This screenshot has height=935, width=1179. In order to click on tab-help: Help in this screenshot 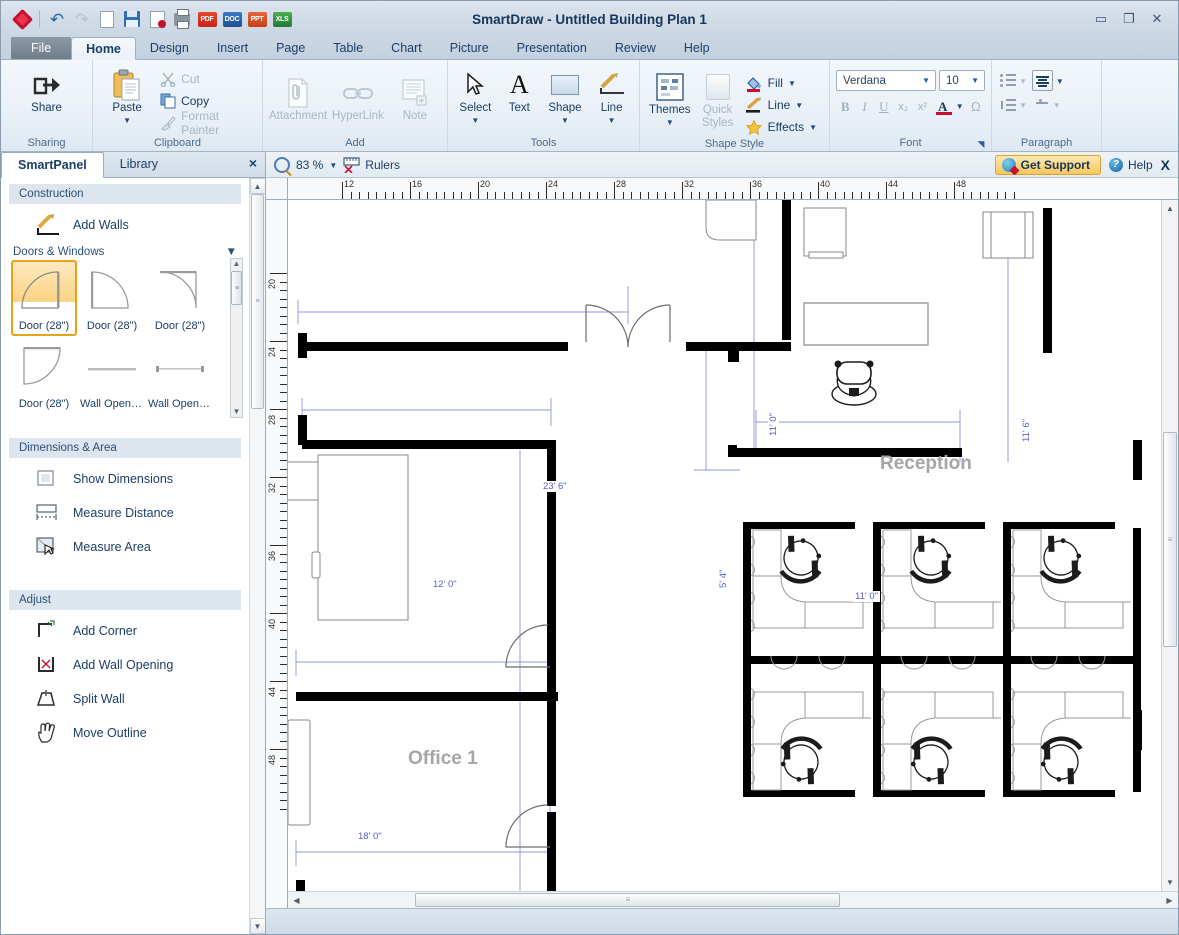, I will do `click(697, 47)`.